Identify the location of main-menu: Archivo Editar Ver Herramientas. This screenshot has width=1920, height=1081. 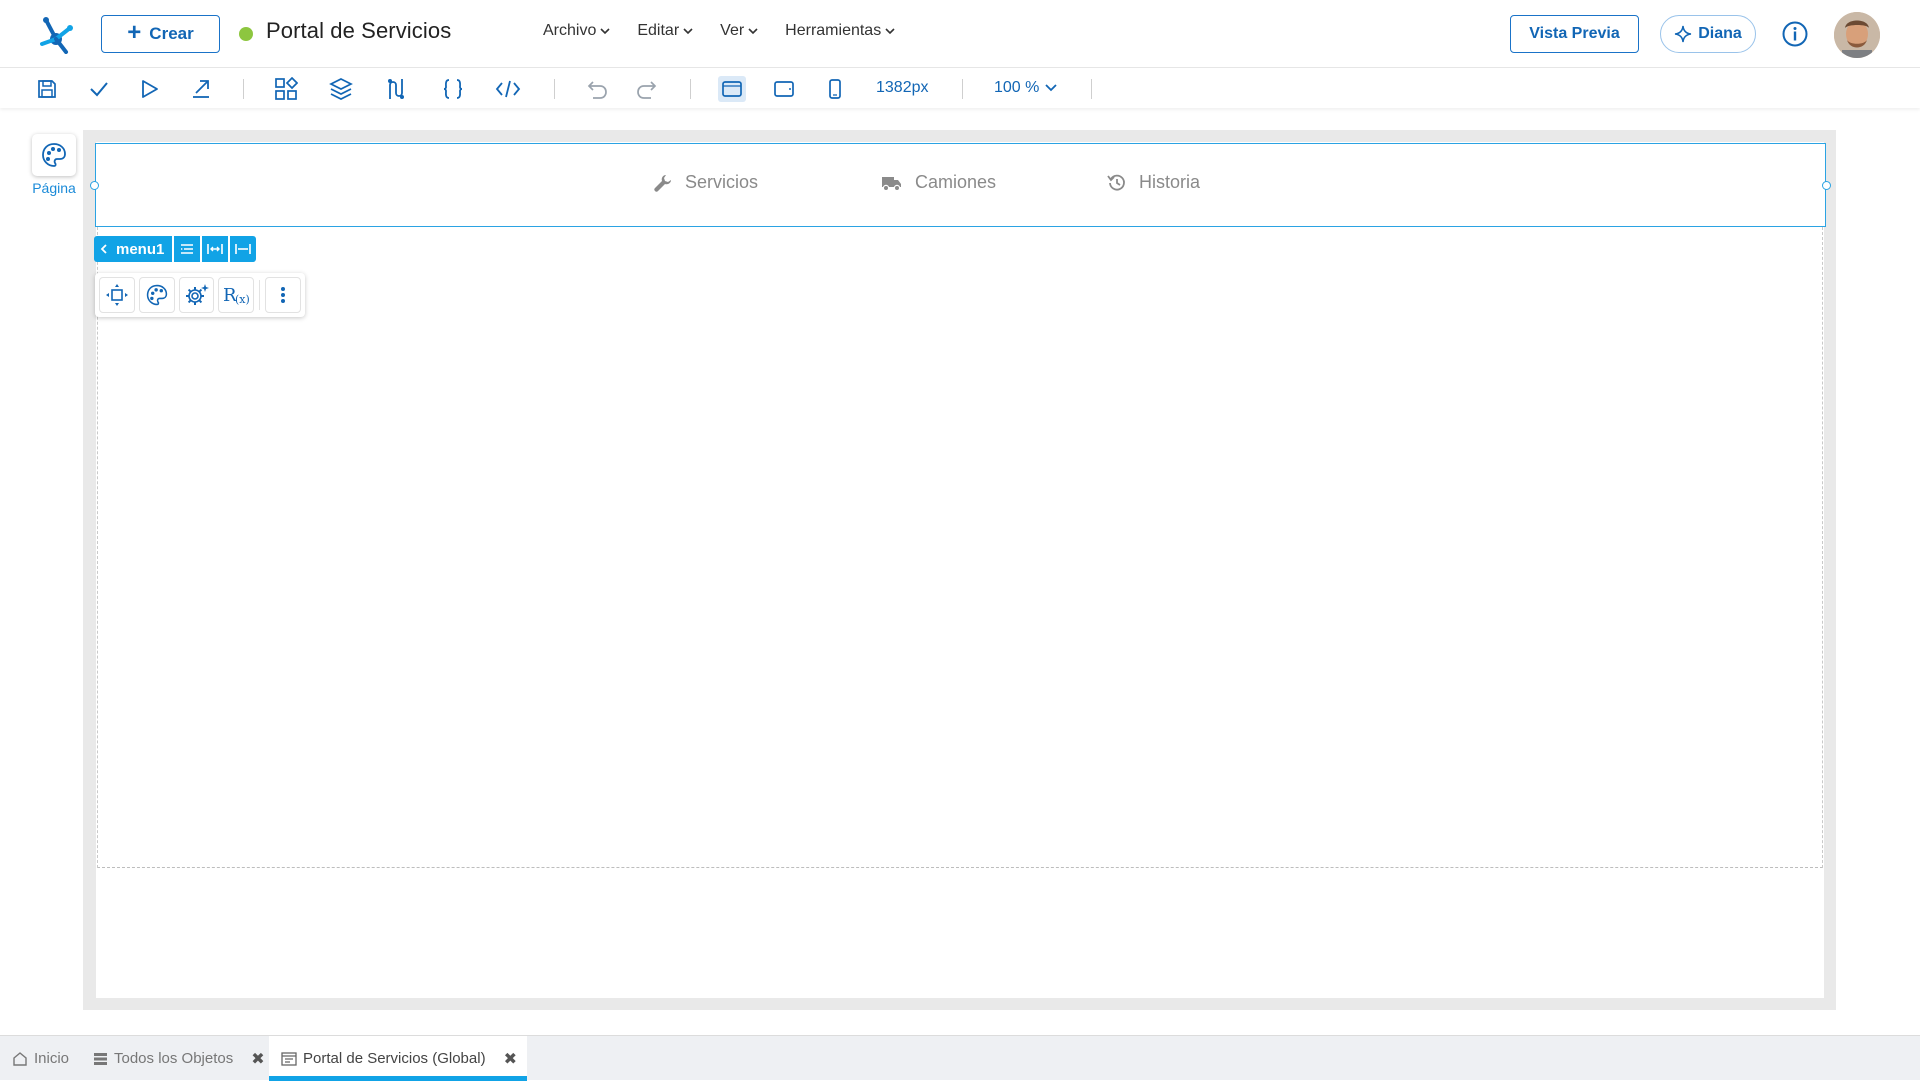
(732, 31).